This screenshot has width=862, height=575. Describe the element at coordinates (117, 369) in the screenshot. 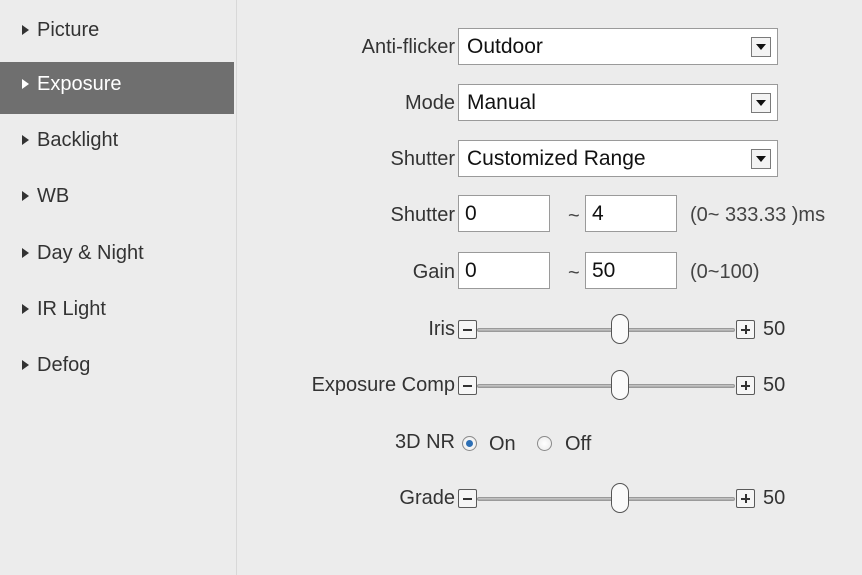

I see `sidebar-item-defog: Defog` at that location.